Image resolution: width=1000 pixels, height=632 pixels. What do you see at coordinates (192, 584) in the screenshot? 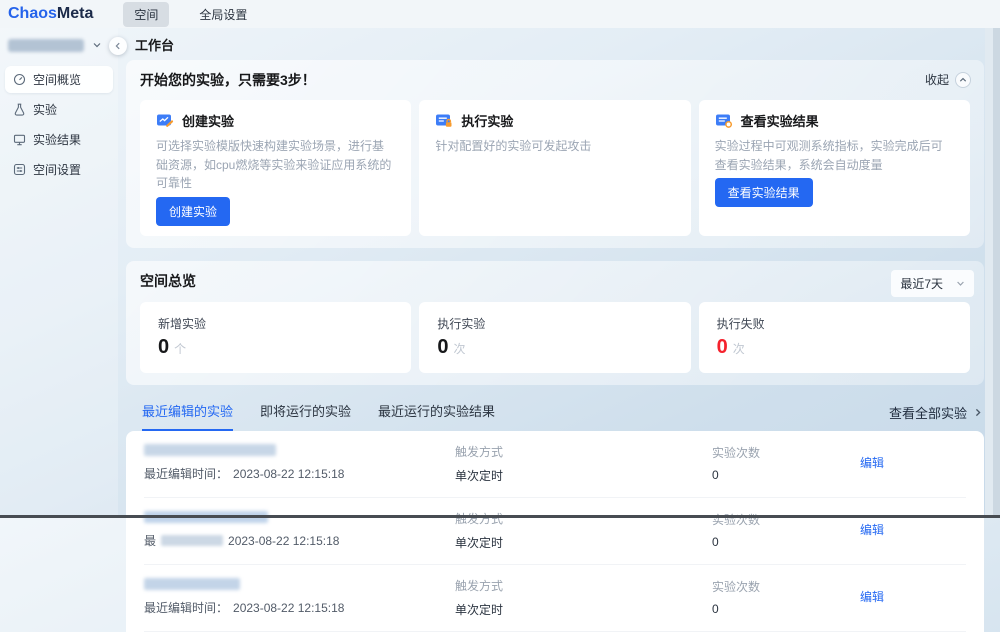
I see `experiment-name-redacted` at bounding box center [192, 584].